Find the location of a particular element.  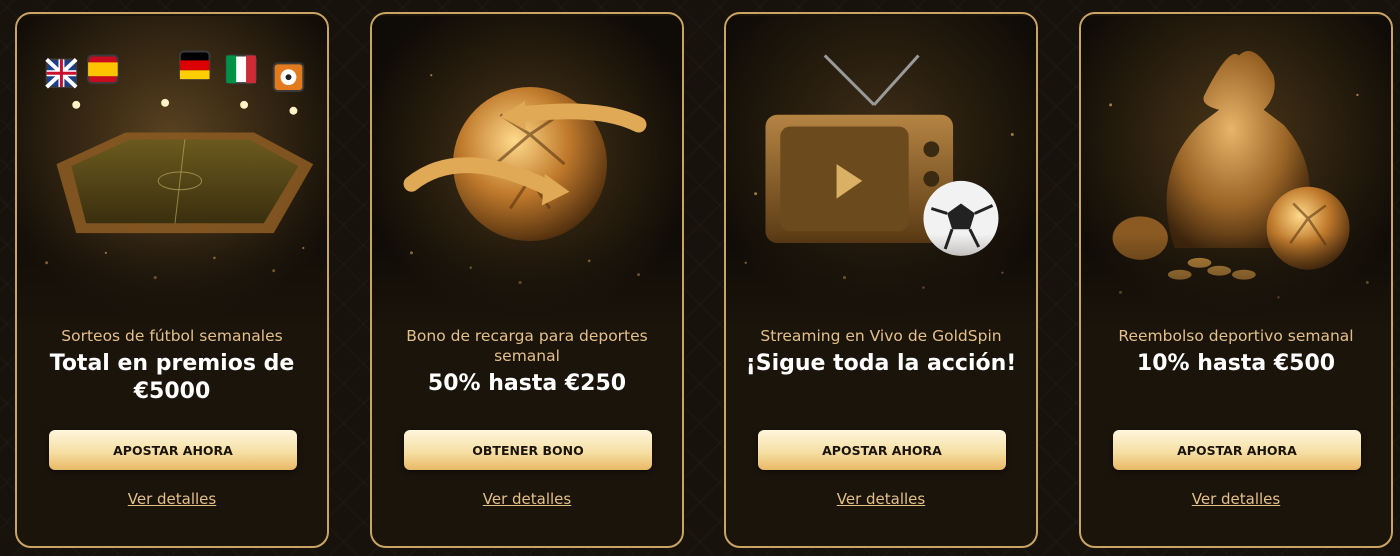

promo-title: ¡Sigue toda la acción! is located at coordinates (881, 363).